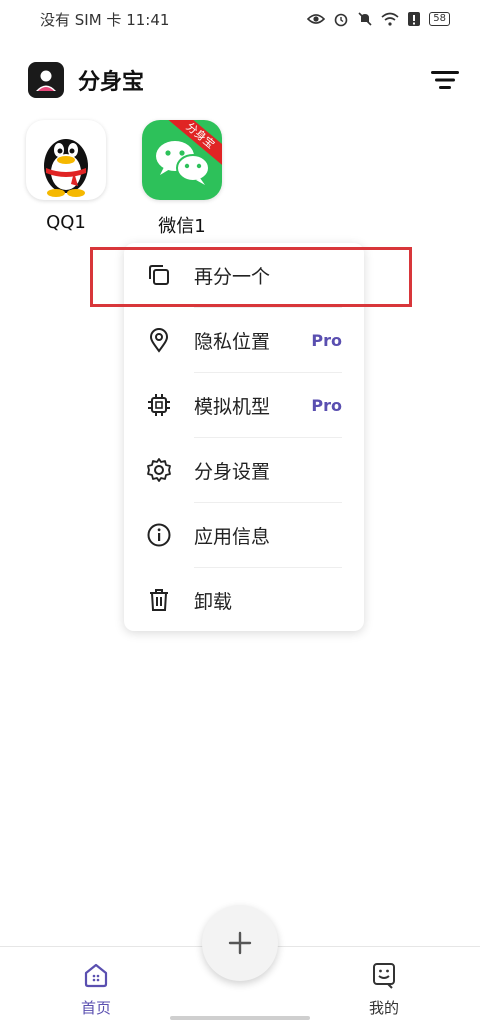 The height and width of the screenshot is (1028, 480). Describe the element at coordinates (232, 471) in the screenshot. I see `menu-item-label: 分身设置` at that location.